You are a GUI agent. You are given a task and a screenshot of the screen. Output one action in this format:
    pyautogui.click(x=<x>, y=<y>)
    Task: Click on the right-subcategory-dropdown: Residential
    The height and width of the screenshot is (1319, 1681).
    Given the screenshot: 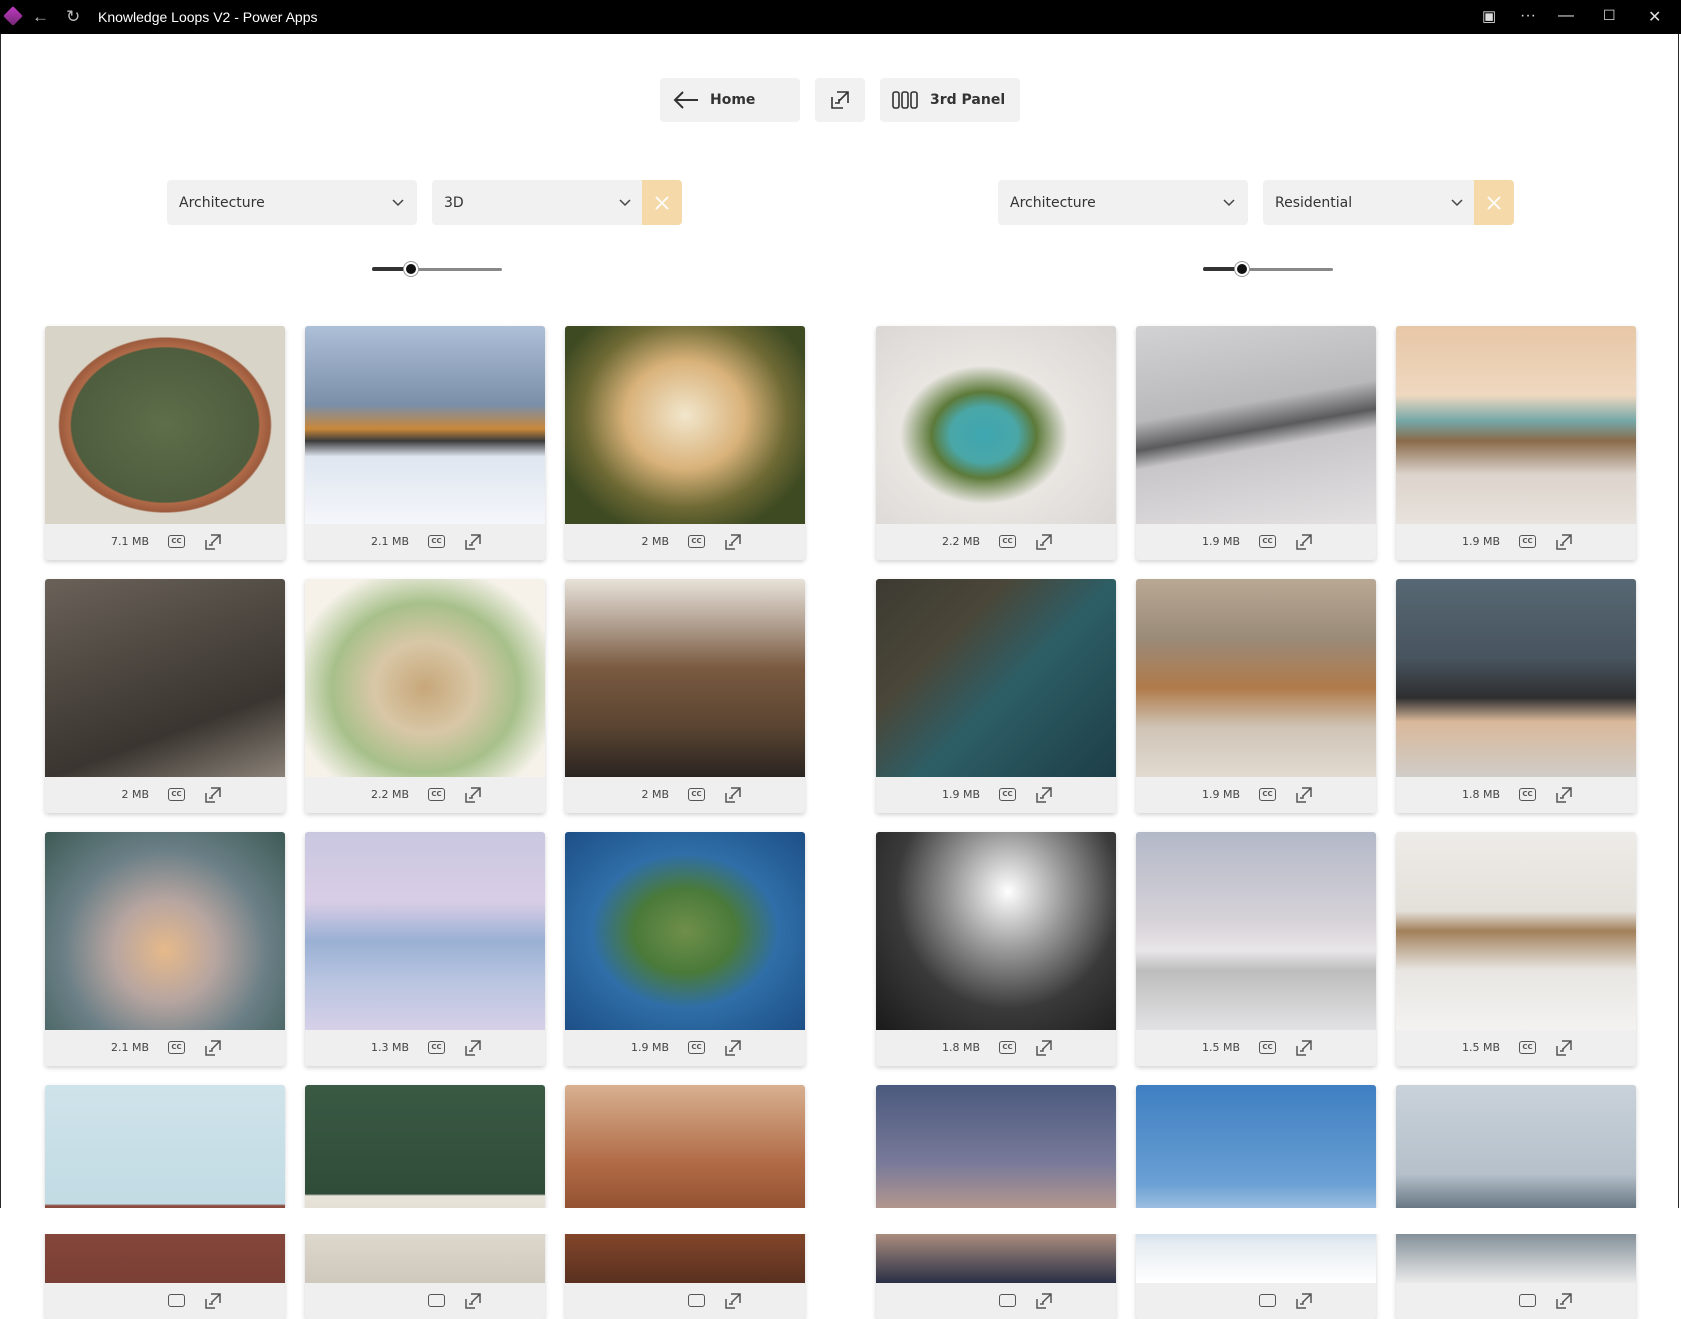 What is the action you would take?
    pyautogui.click(x=1369, y=202)
    